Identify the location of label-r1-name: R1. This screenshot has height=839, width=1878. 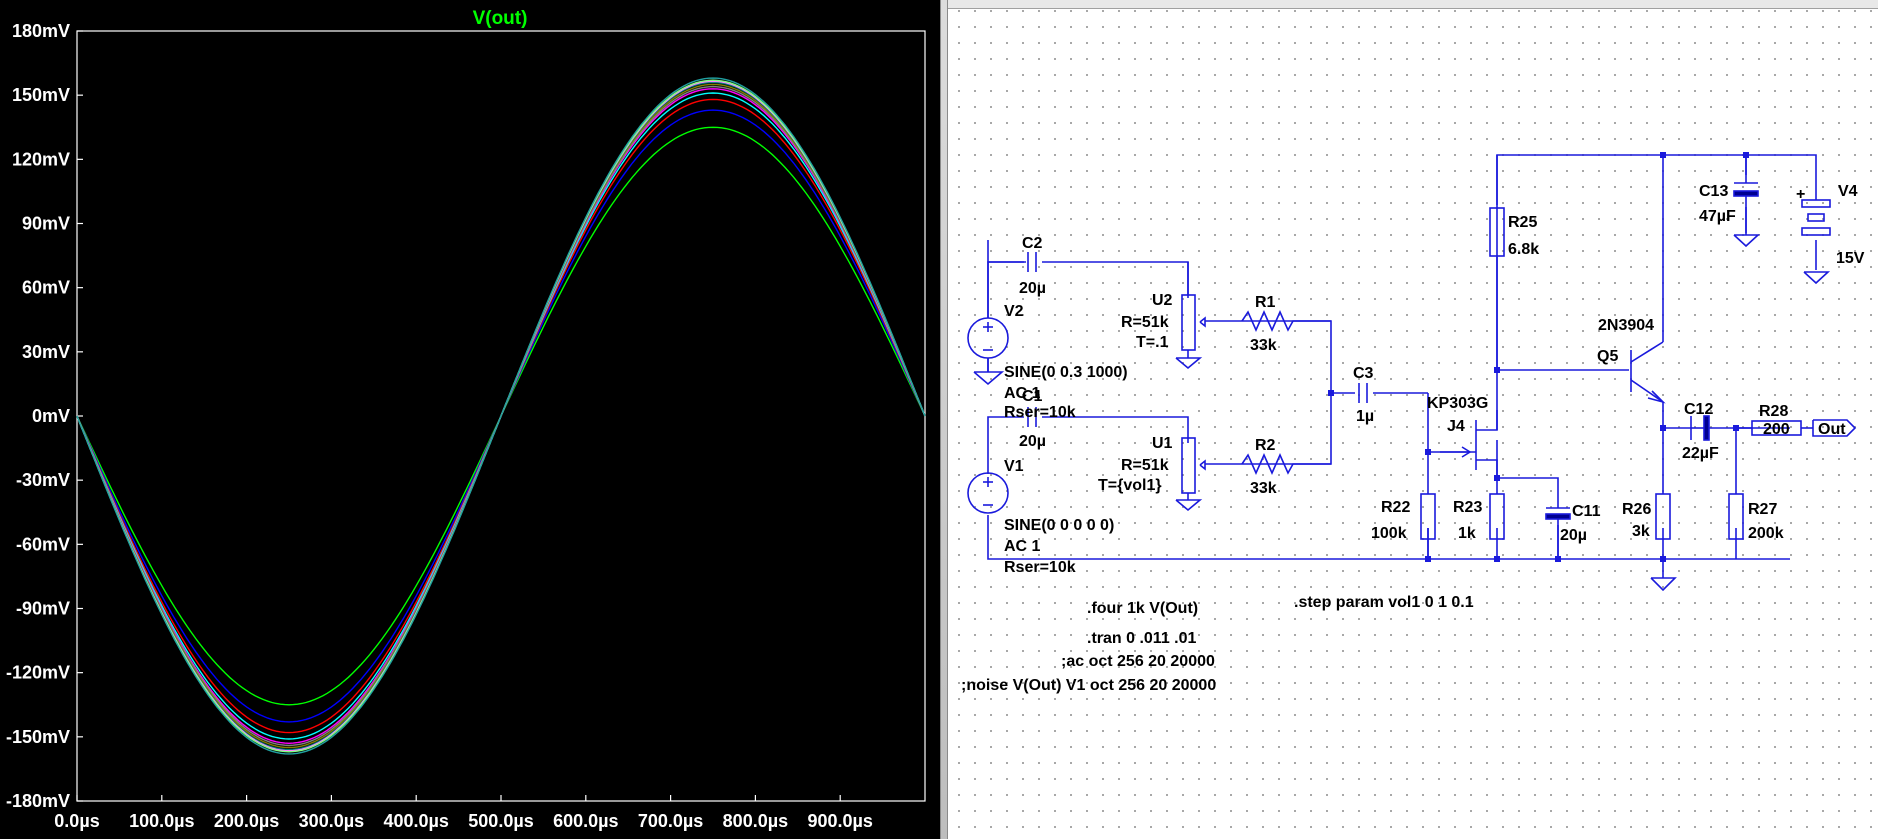
(1265, 302).